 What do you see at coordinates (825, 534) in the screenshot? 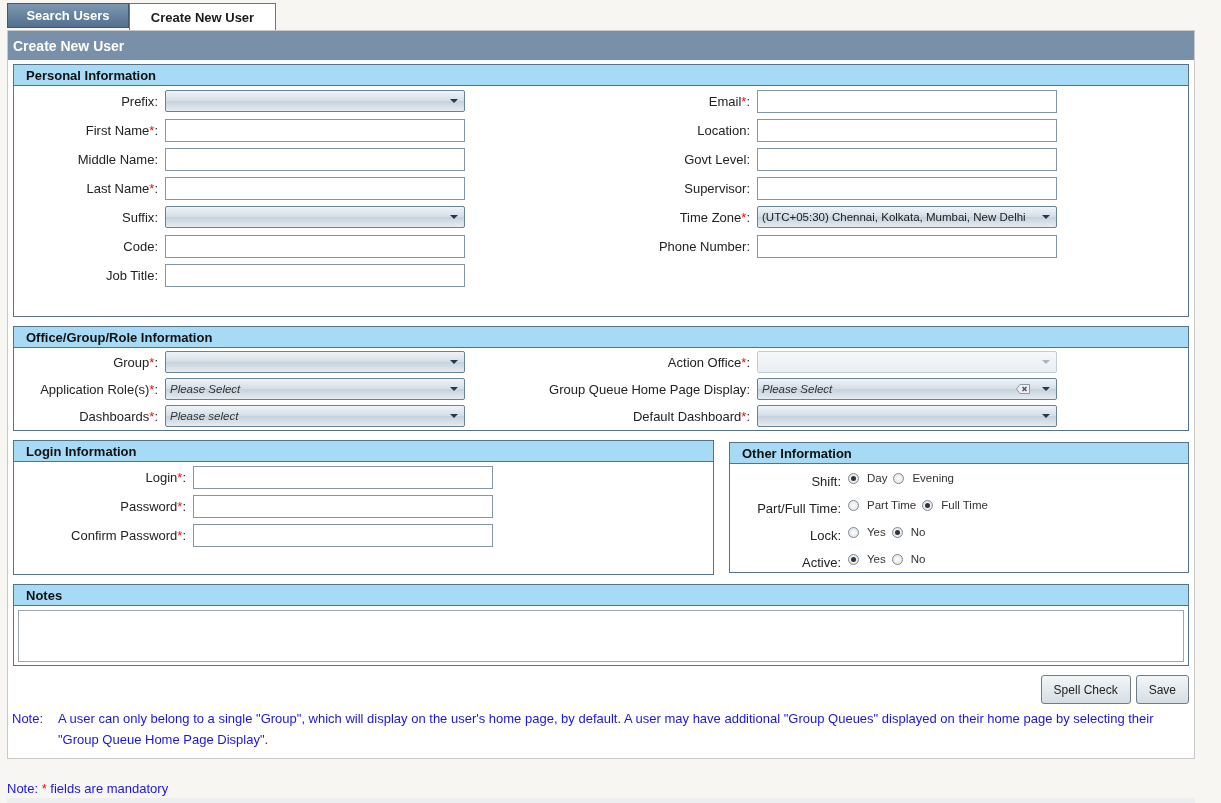
I see `field-label: Lock:` at bounding box center [825, 534].